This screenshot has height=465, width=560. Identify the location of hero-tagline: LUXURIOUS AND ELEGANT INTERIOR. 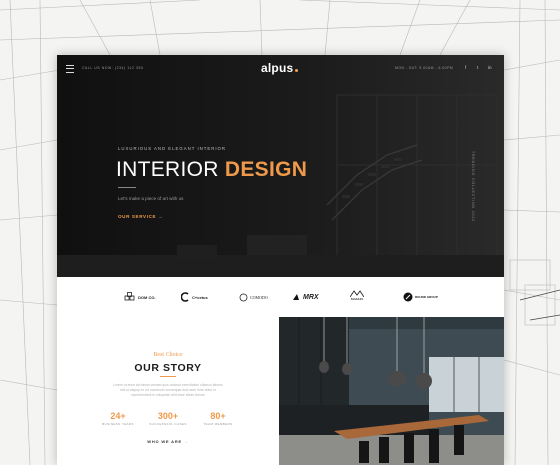
(172, 148).